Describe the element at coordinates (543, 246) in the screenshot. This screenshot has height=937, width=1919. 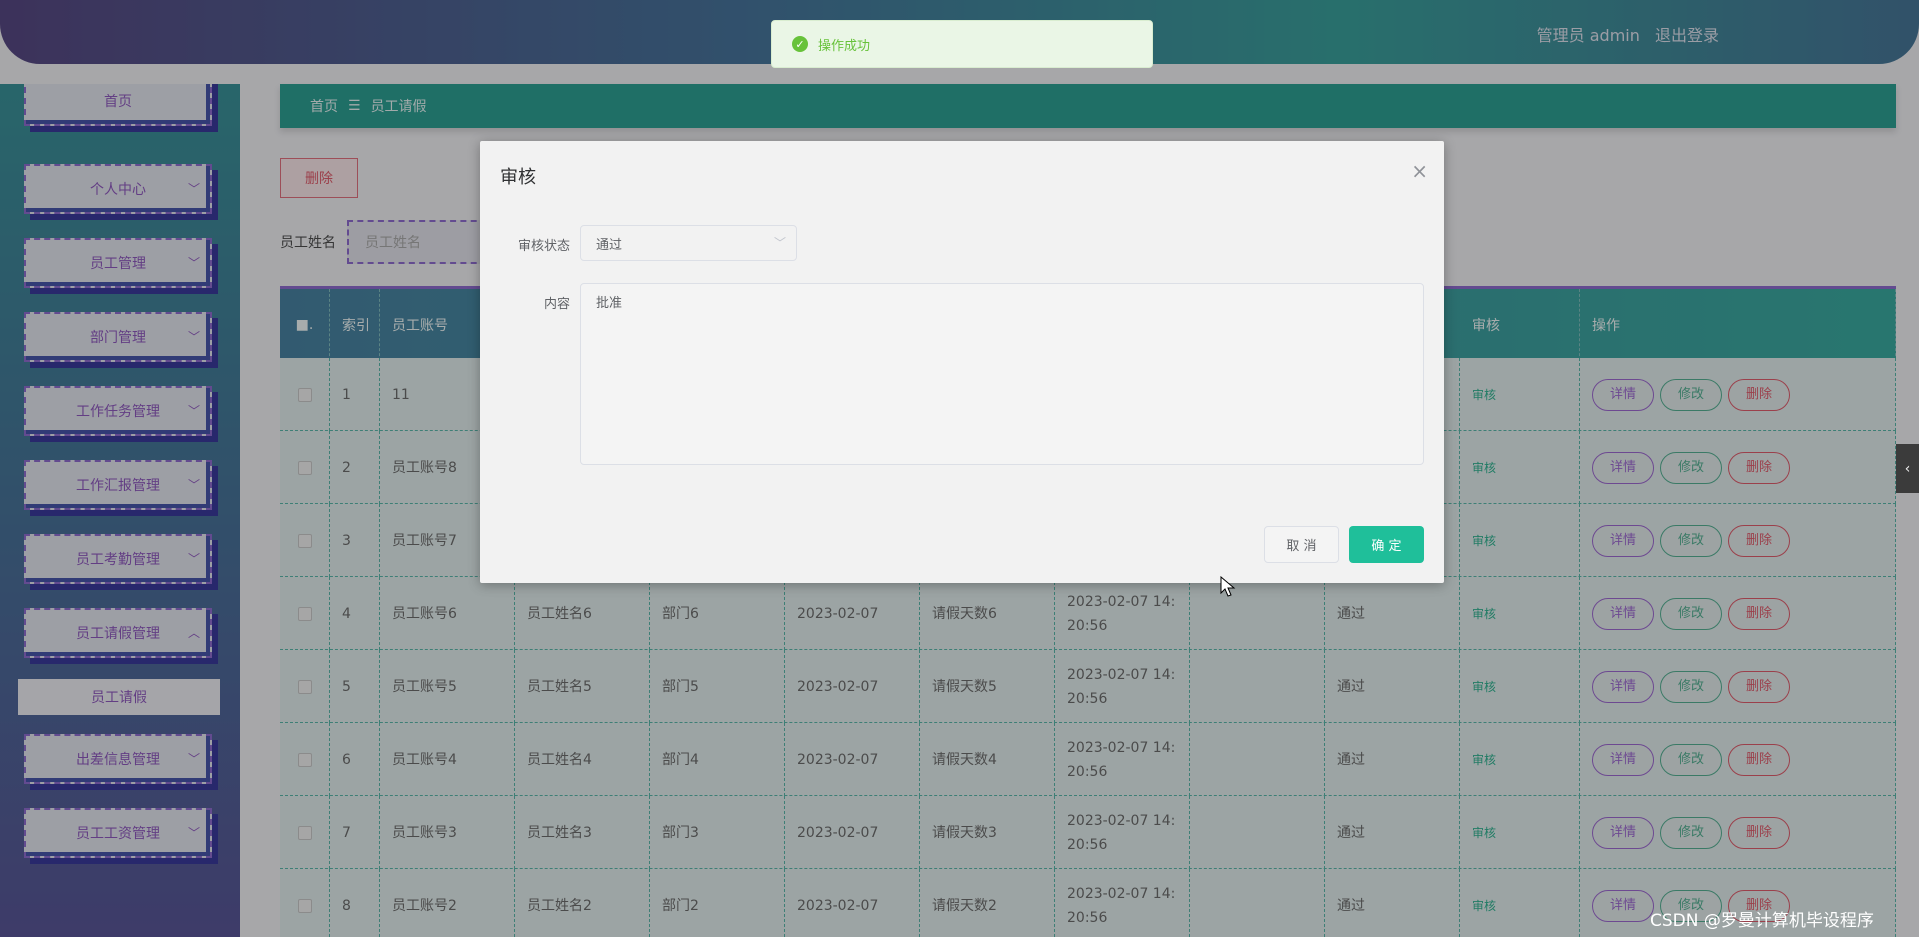
I see `status-label: 审核状态` at that location.